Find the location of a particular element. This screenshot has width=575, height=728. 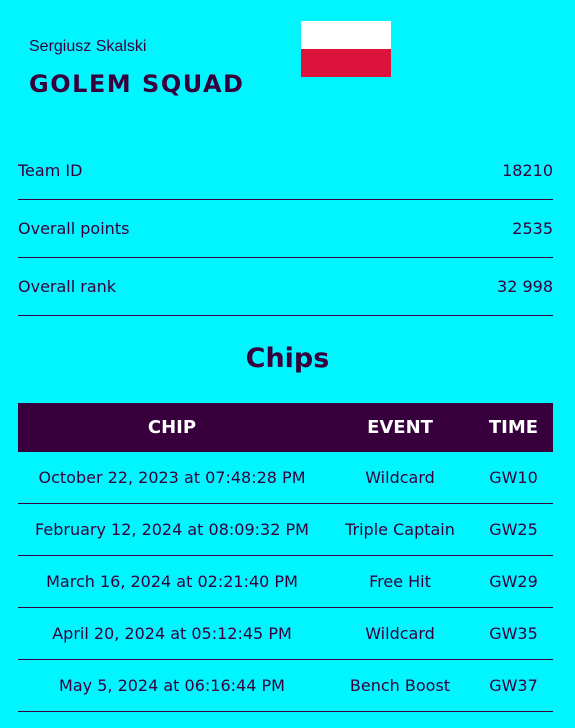

chips-header-row: CHIP EVENT TIME is located at coordinates (285, 427).